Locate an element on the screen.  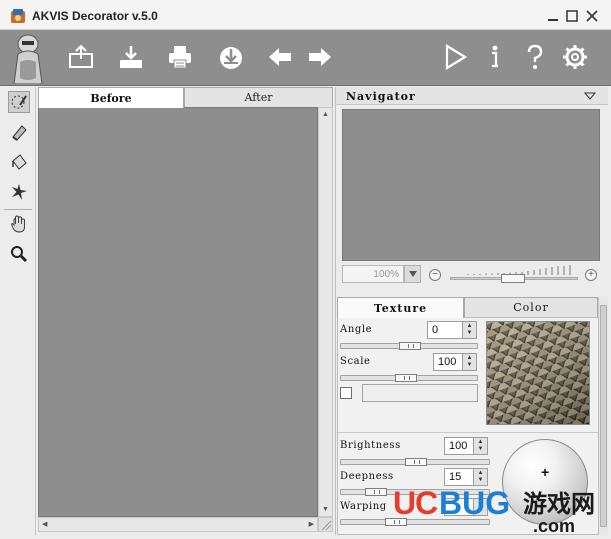
print-icon is located at coordinates (180, 57).